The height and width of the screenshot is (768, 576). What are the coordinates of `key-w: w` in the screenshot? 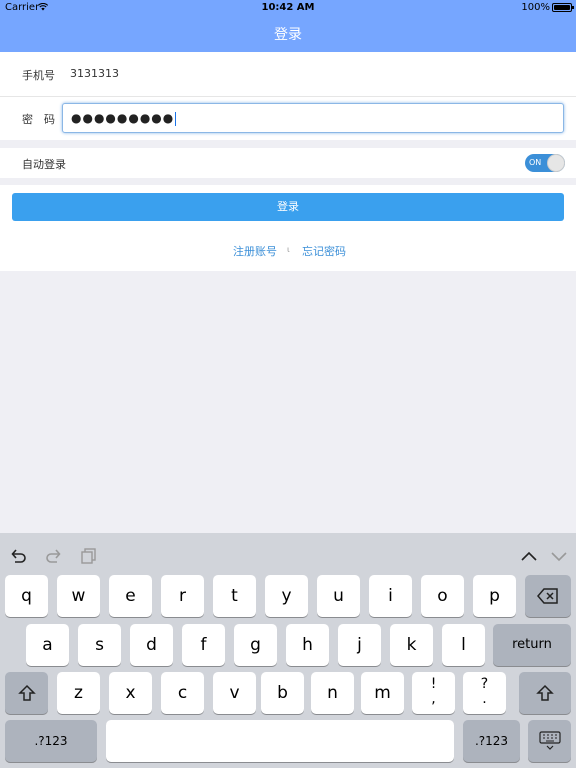 It's located at (78, 596).